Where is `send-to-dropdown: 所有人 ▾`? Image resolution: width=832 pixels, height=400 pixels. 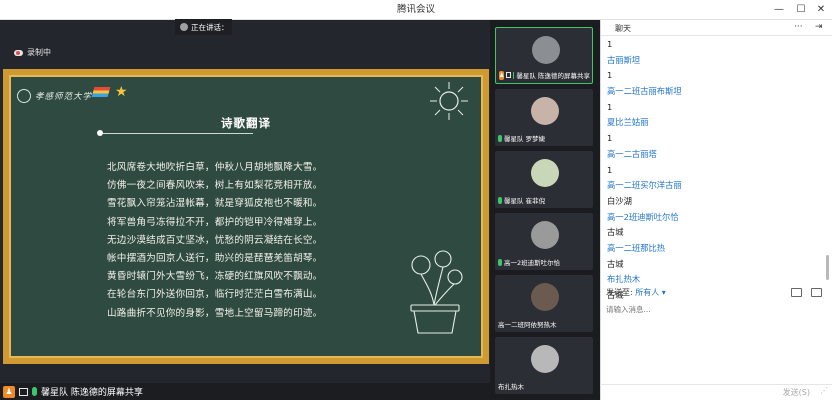
send-to-dropdown: 所有人 ▾ is located at coordinates (650, 292).